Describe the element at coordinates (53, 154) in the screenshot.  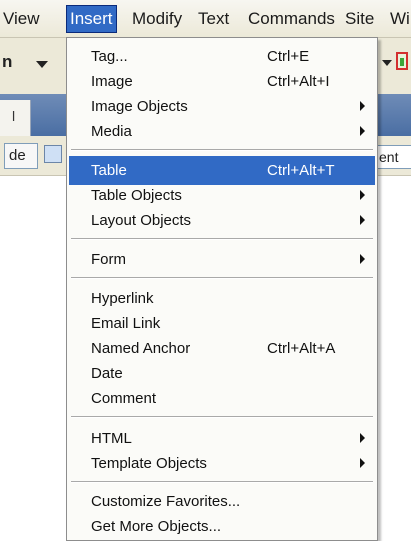
I see `split-view-icon` at that location.